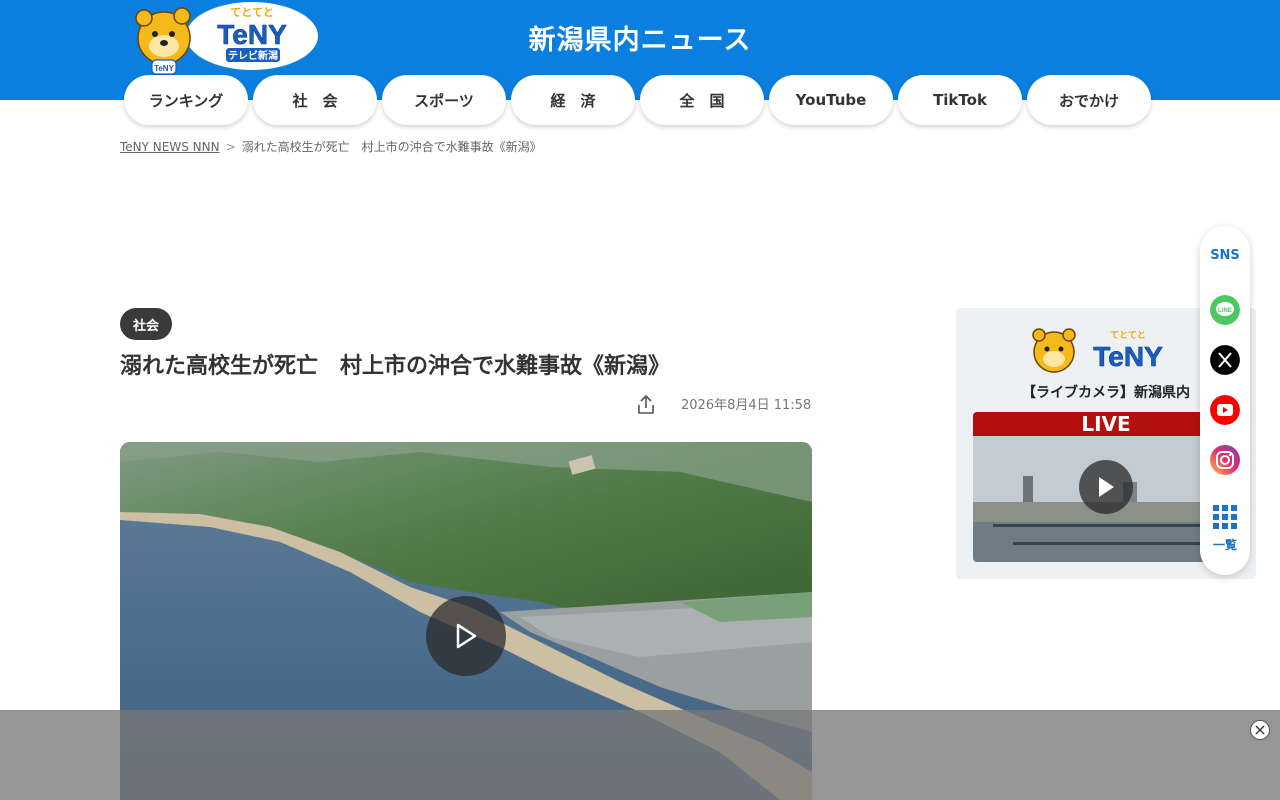  Describe the element at coordinates (170, 147) in the screenshot. I see `breadcrumb-home-link: TeNY NEWS NNN` at that location.